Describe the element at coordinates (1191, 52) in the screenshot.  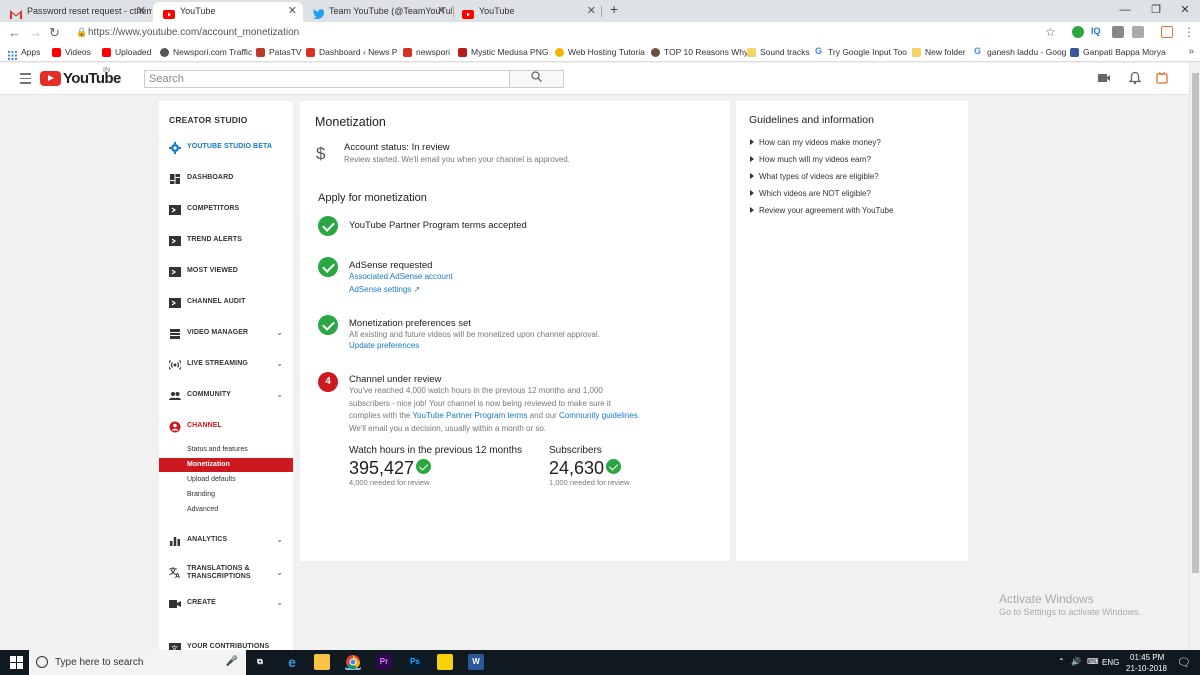
I see `bookmarks-overflow-icon: »` at that location.